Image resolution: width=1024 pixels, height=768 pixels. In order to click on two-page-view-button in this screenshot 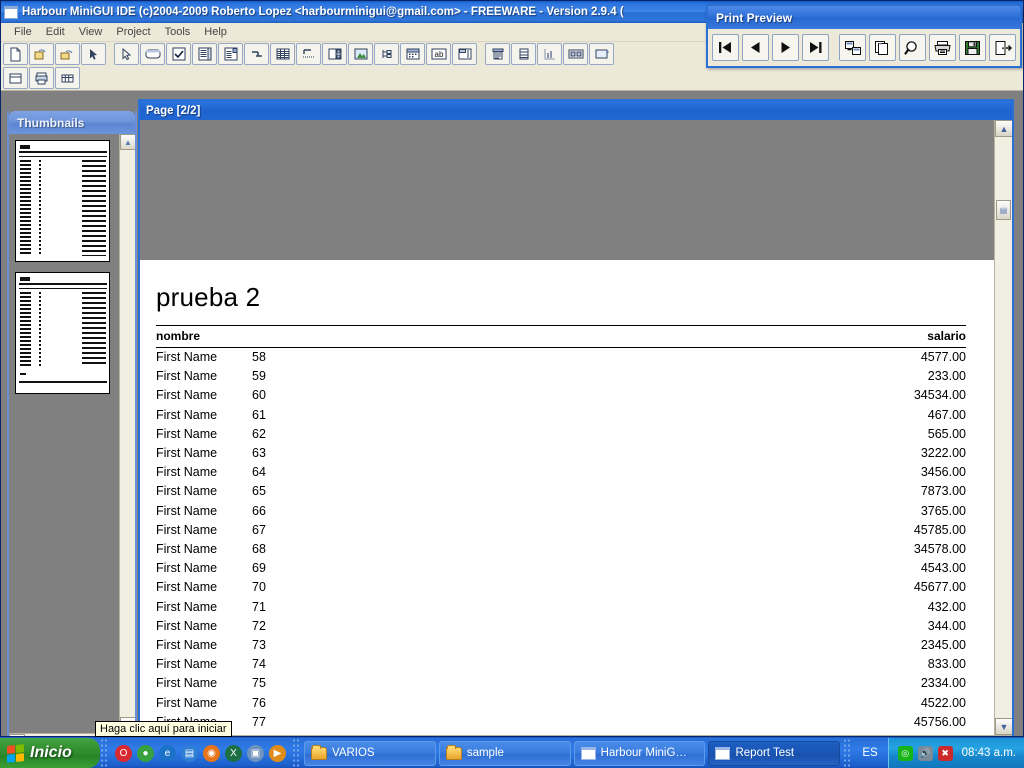, I will do `click(852, 47)`.